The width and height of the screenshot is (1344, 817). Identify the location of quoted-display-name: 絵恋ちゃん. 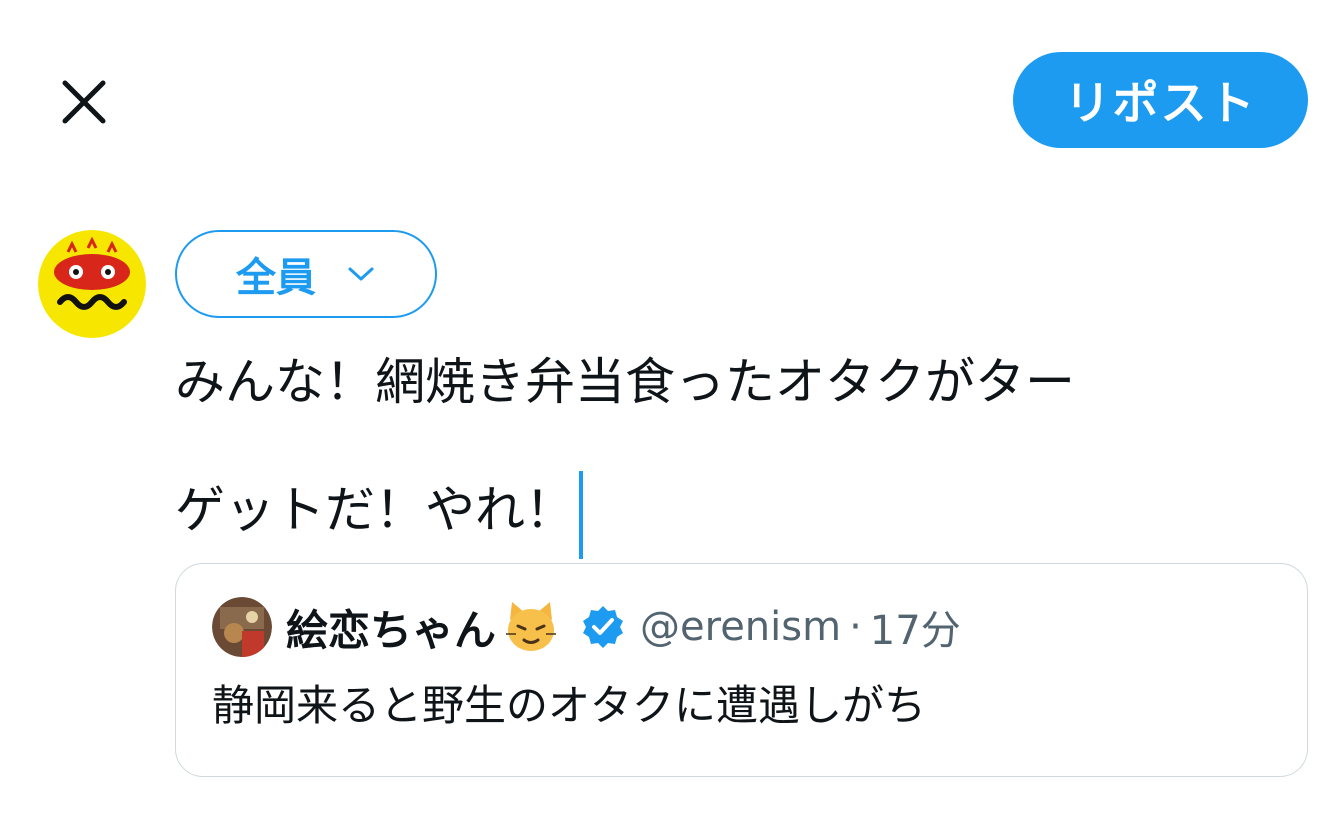
(391, 630).